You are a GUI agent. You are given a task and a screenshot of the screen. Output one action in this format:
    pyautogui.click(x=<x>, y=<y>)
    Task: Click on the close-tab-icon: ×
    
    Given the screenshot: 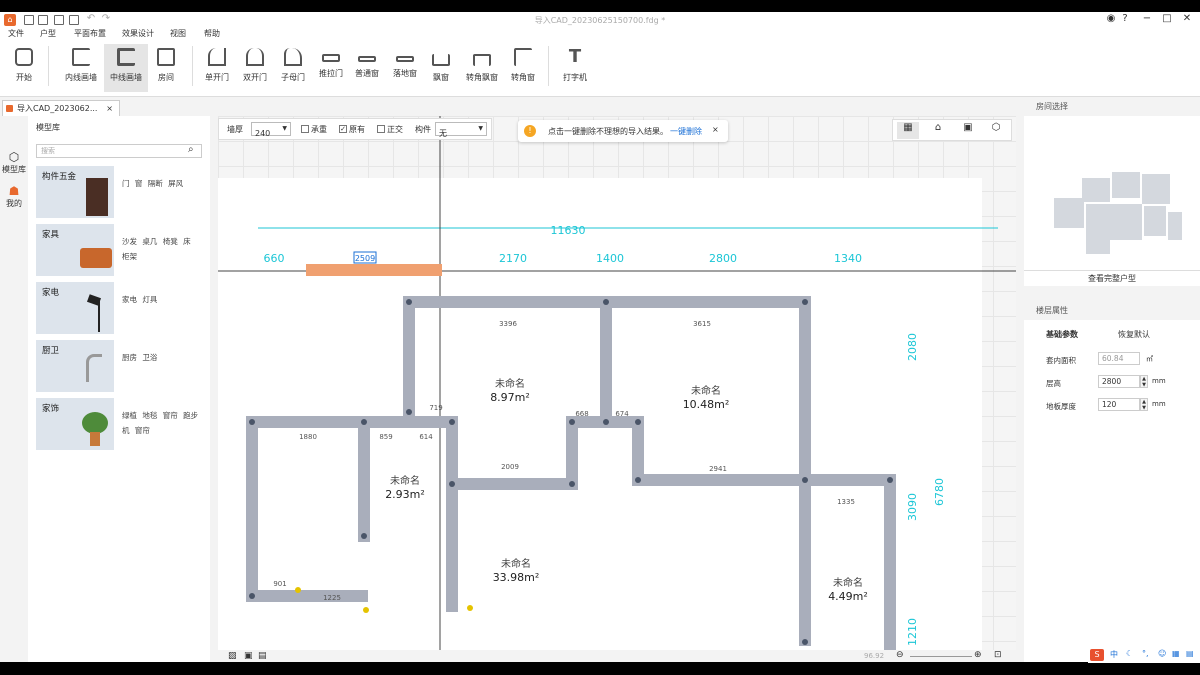 What is the action you would take?
    pyautogui.click(x=109, y=108)
    